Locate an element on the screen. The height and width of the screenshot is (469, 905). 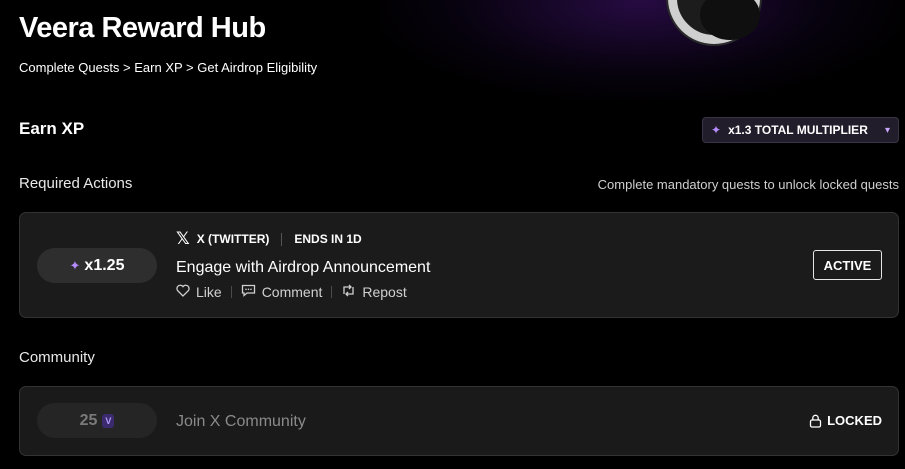
chevron-down-icon: ▾ is located at coordinates (887, 130).